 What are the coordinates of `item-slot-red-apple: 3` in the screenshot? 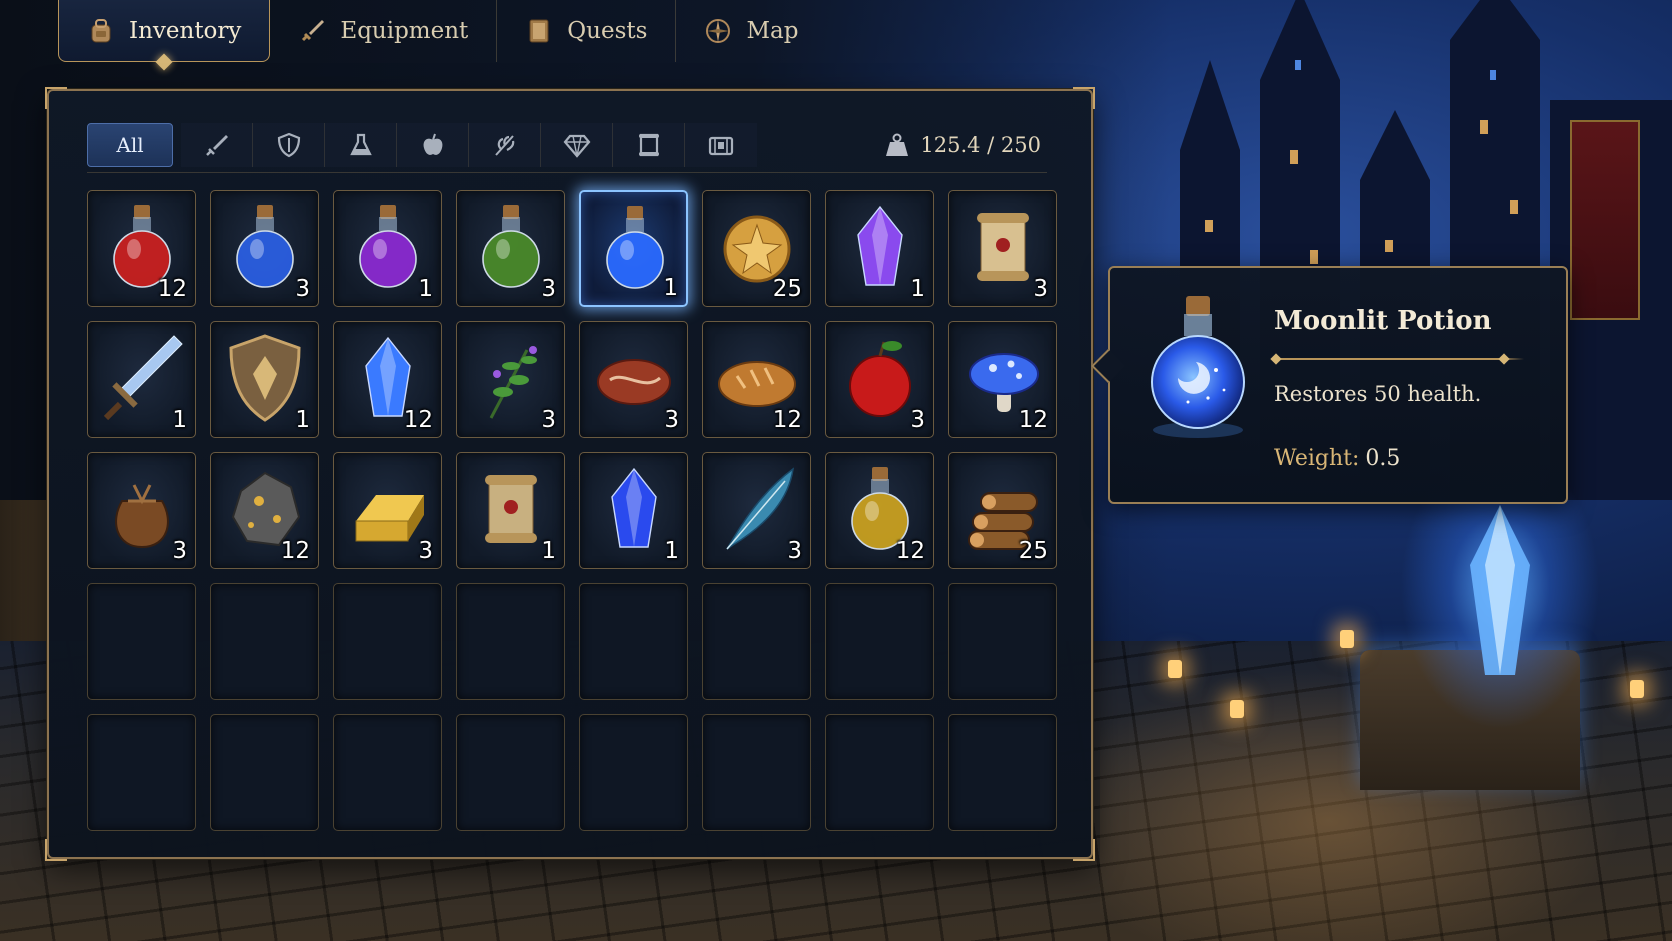 It's located at (879, 379).